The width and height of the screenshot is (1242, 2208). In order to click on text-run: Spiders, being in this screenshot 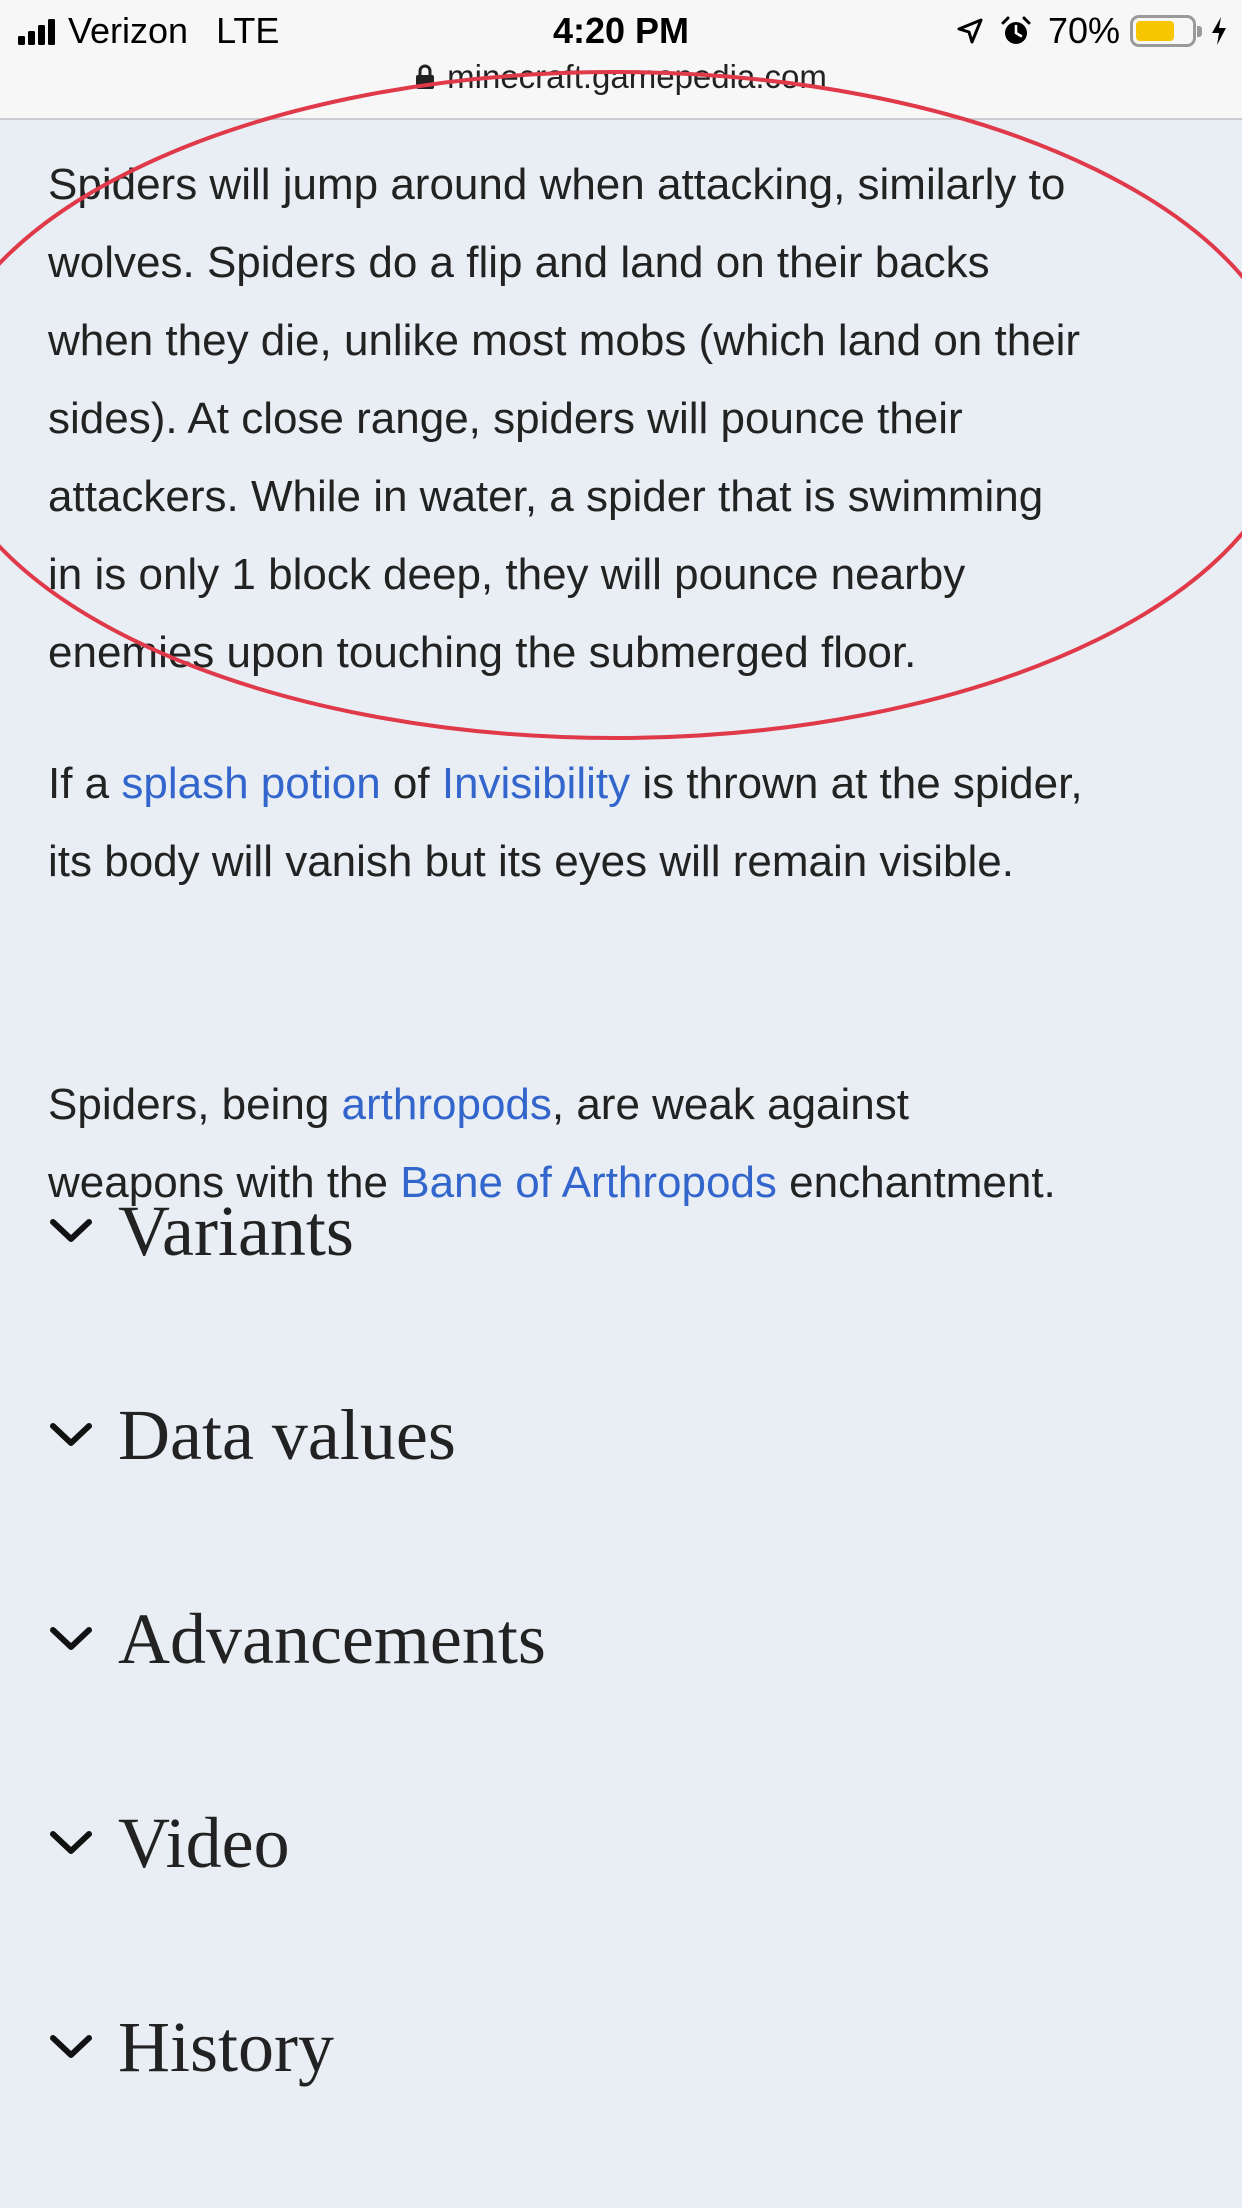, I will do `click(195, 1104)`.